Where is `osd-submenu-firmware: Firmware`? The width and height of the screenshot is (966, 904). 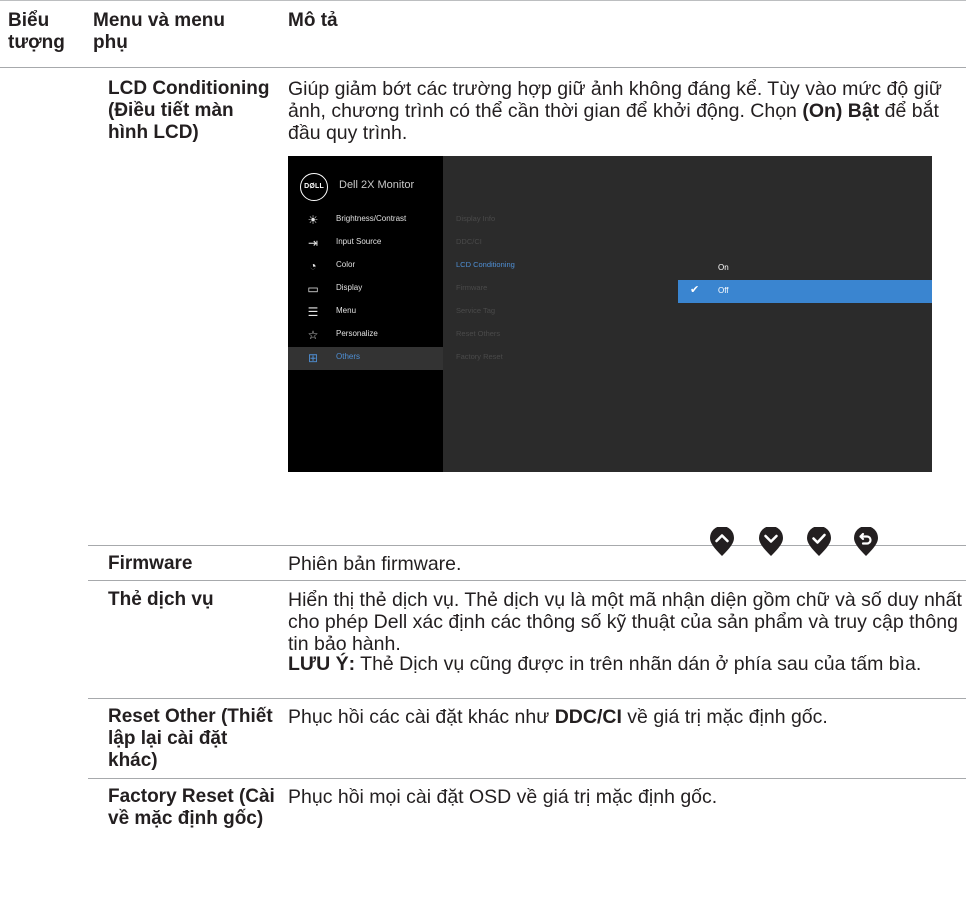
osd-submenu-firmware: Firmware is located at coordinates (471, 287).